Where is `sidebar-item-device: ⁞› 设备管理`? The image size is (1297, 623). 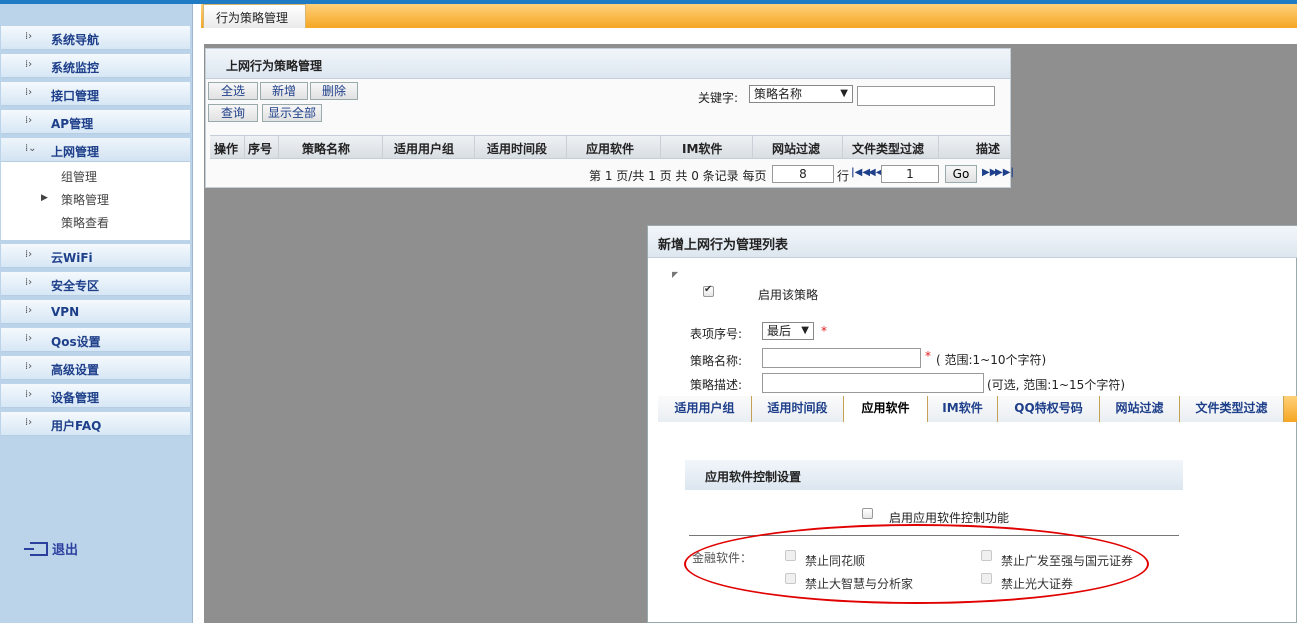
sidebar-item-device: ⁞› 设备管理 is located at coordinates (95, 396).